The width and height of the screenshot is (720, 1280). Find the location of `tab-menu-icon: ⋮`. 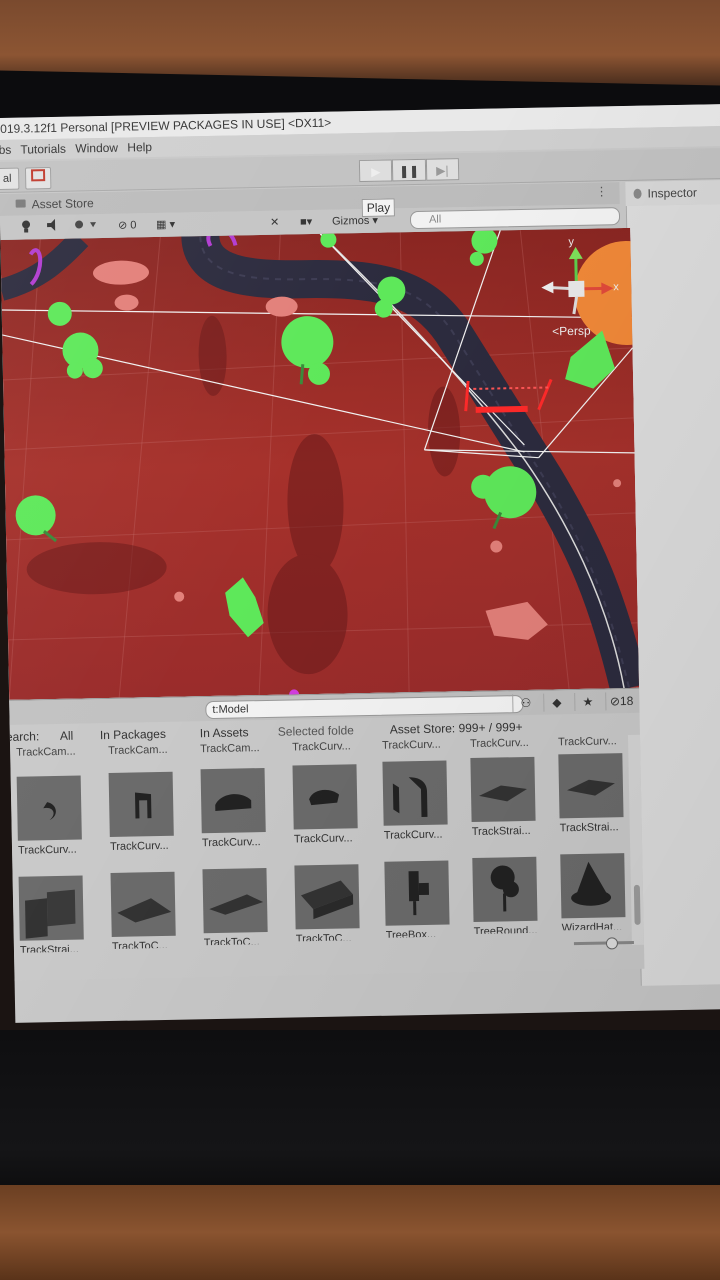

tab-menu-icon: ⋮ is located at coordinates (601, 191).